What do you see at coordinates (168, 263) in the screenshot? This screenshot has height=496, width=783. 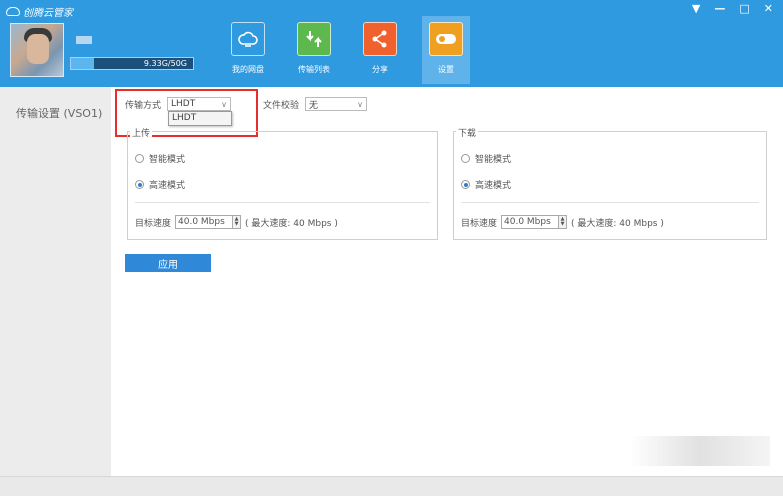 I see `apply-button: 应用` at bounding box center [168, 263].